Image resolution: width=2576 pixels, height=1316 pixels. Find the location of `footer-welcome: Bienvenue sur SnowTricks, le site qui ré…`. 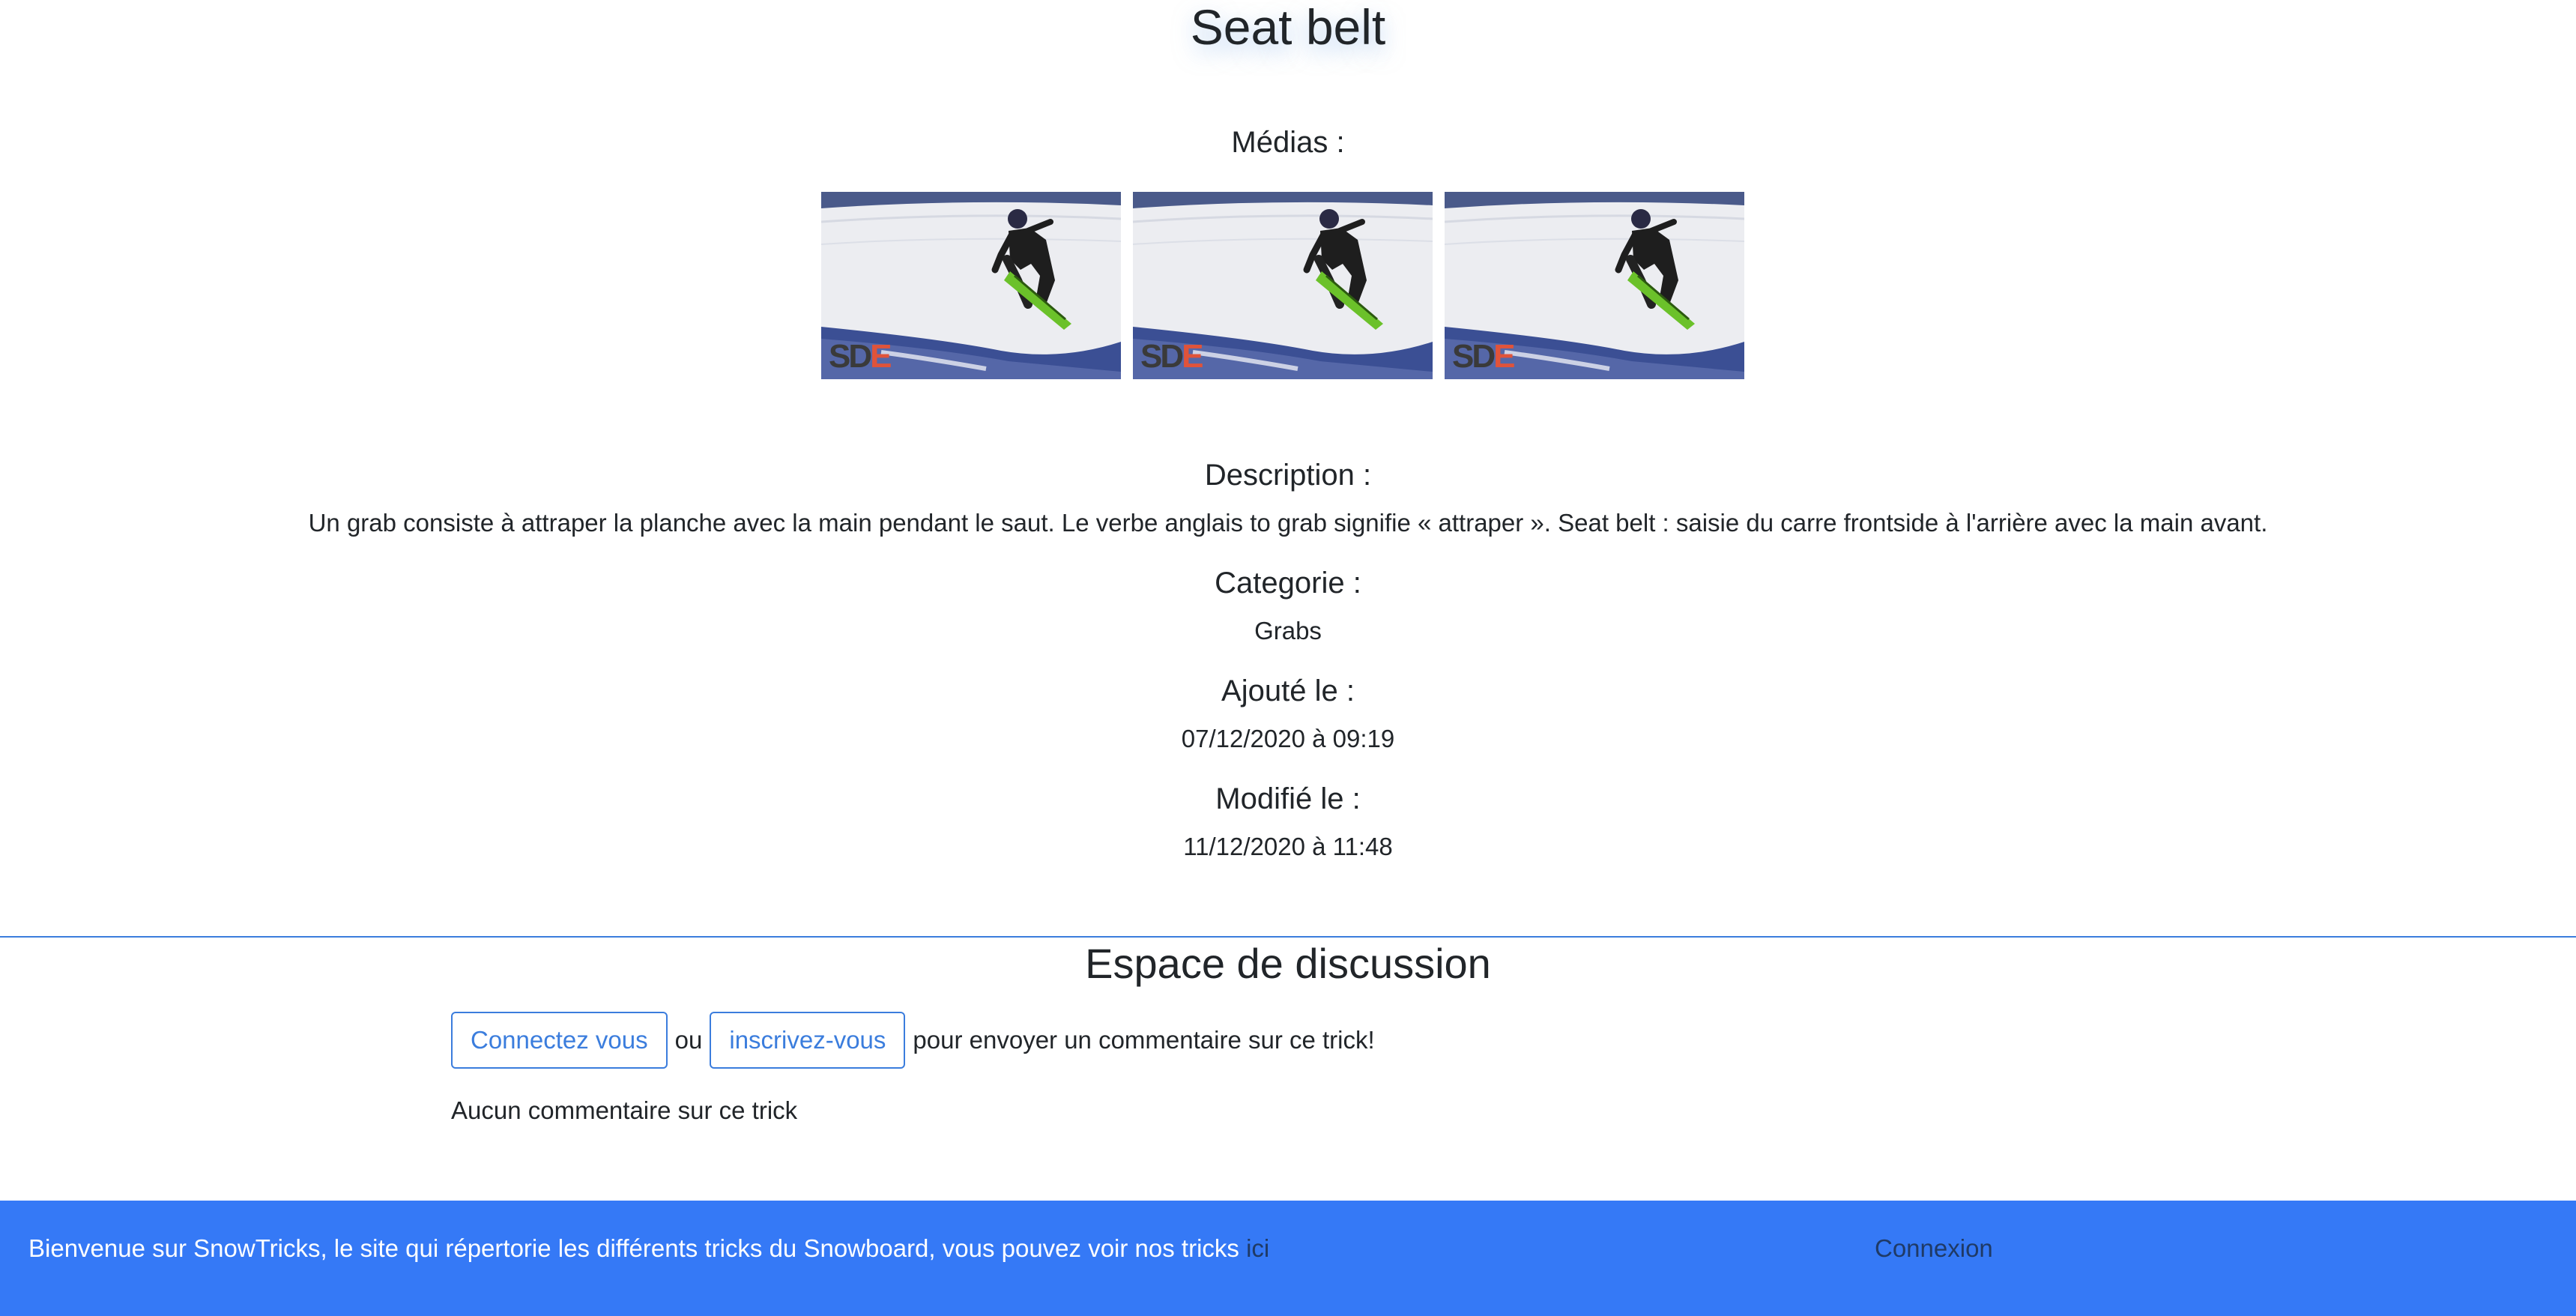

footer-welcome: Bienvenue sur SnowTricks, le site qui ré… is located at coordinates (648, 1249).